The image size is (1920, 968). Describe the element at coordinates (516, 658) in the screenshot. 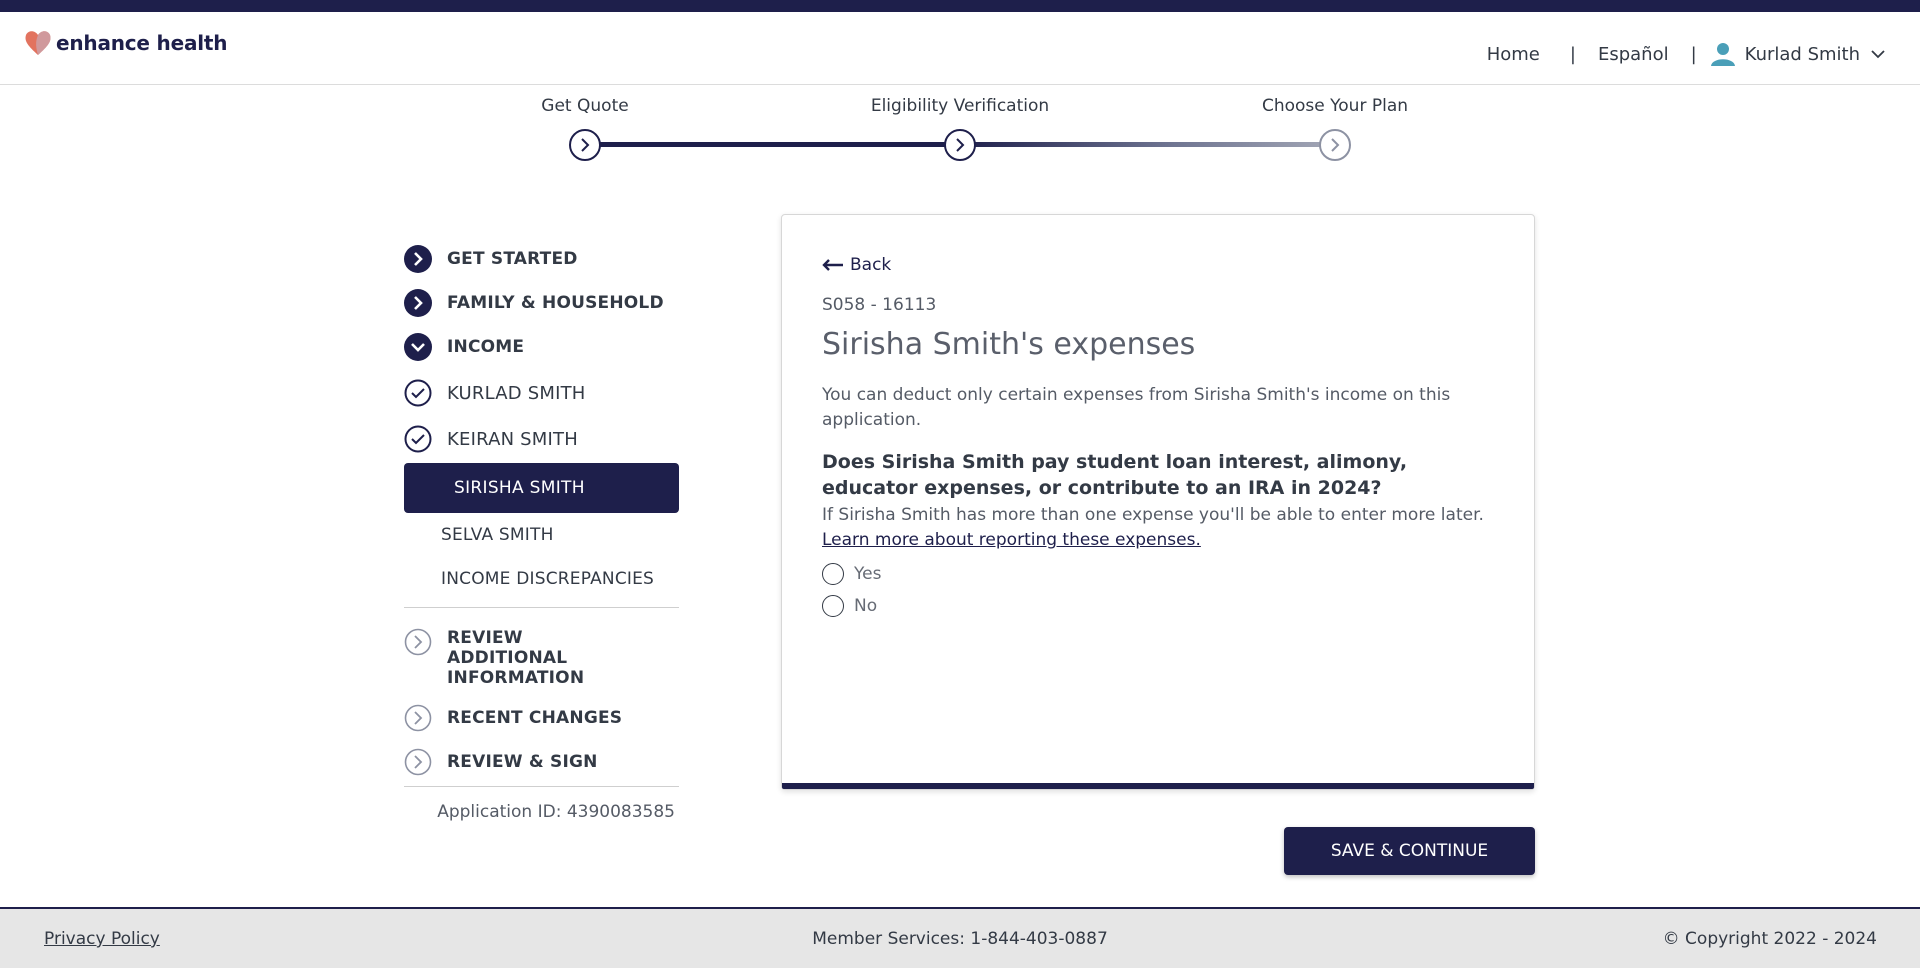

I see `sidebar-label: REVIEW ADDITIONAL INFORMATION` at that location.